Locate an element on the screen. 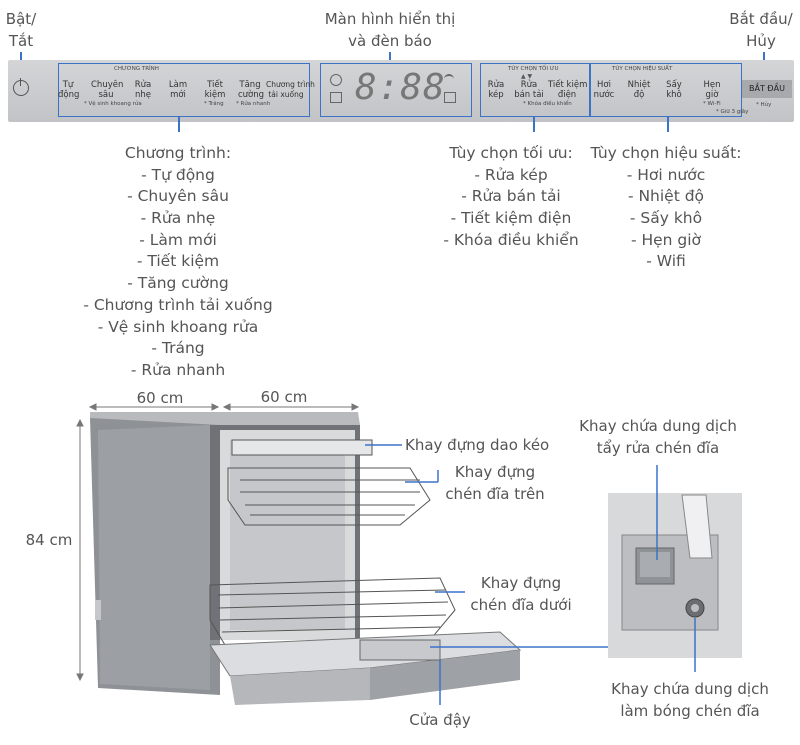 This screenshot has width=800, height=745. height-dimension: 84 cm is located at coordinates (49, 540).